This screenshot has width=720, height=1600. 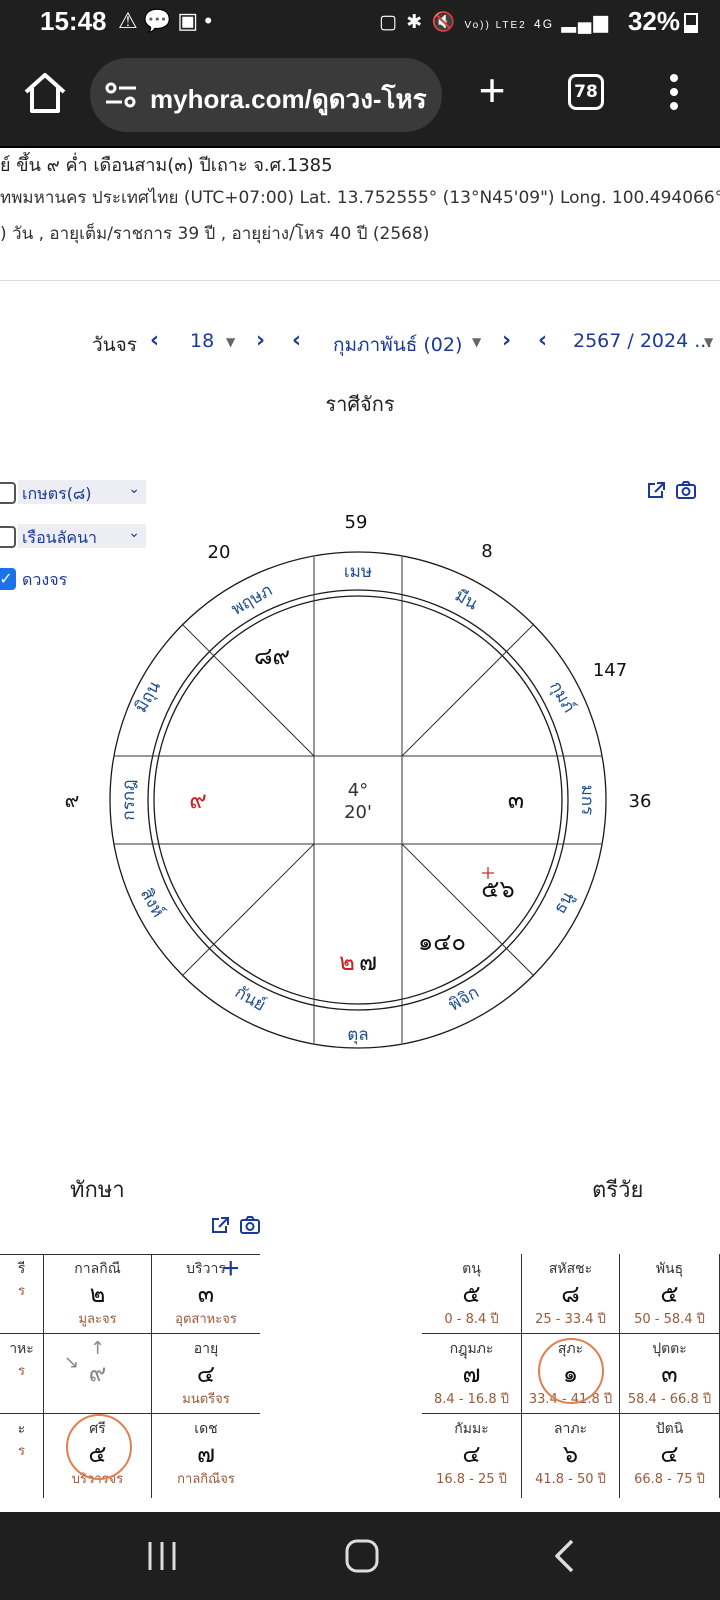 I want to click on triwai-title: ตรีวัย, so click(x=618, y=1190).